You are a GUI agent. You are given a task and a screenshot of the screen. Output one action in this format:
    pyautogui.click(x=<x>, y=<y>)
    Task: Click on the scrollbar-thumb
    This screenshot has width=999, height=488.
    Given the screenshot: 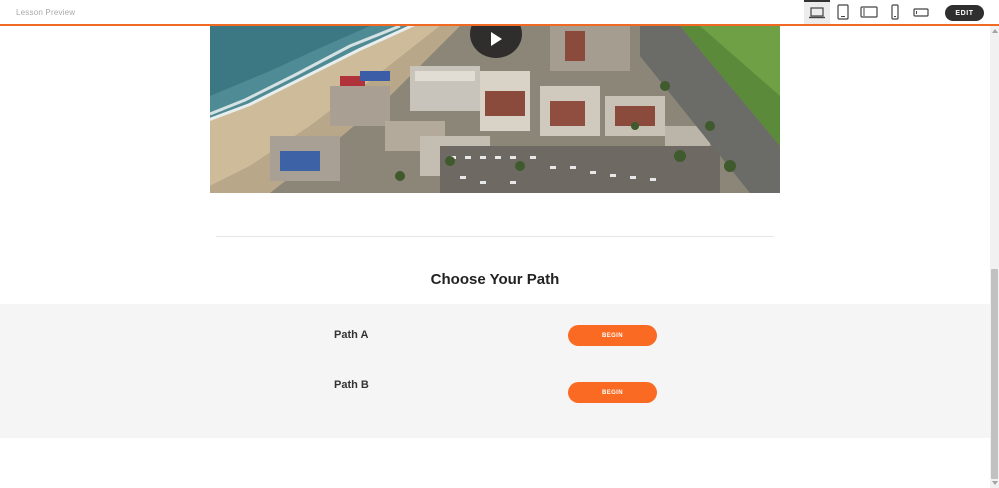 What is the action you would take?
    pyautogui.click(x=994, y=374)
    